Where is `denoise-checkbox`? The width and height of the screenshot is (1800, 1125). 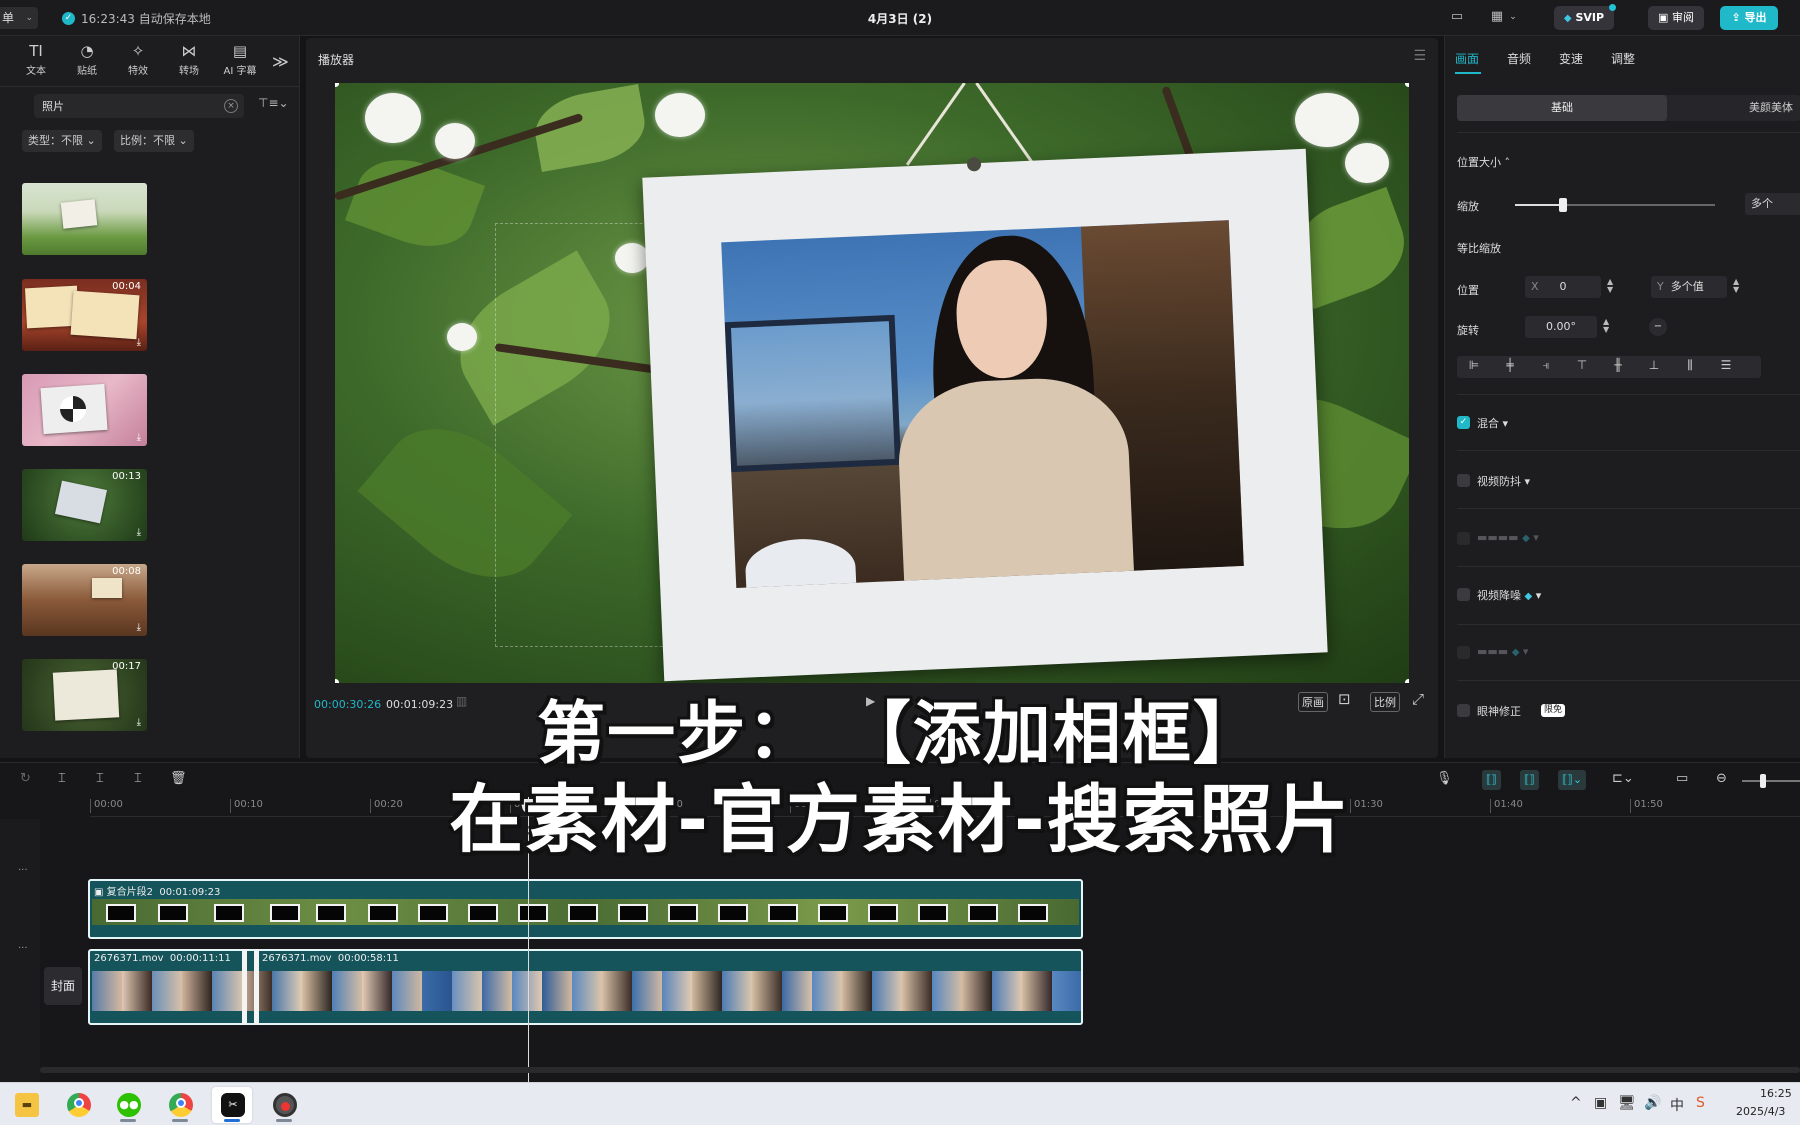
denoise-checkbox is located at coordinates (1463, 594).